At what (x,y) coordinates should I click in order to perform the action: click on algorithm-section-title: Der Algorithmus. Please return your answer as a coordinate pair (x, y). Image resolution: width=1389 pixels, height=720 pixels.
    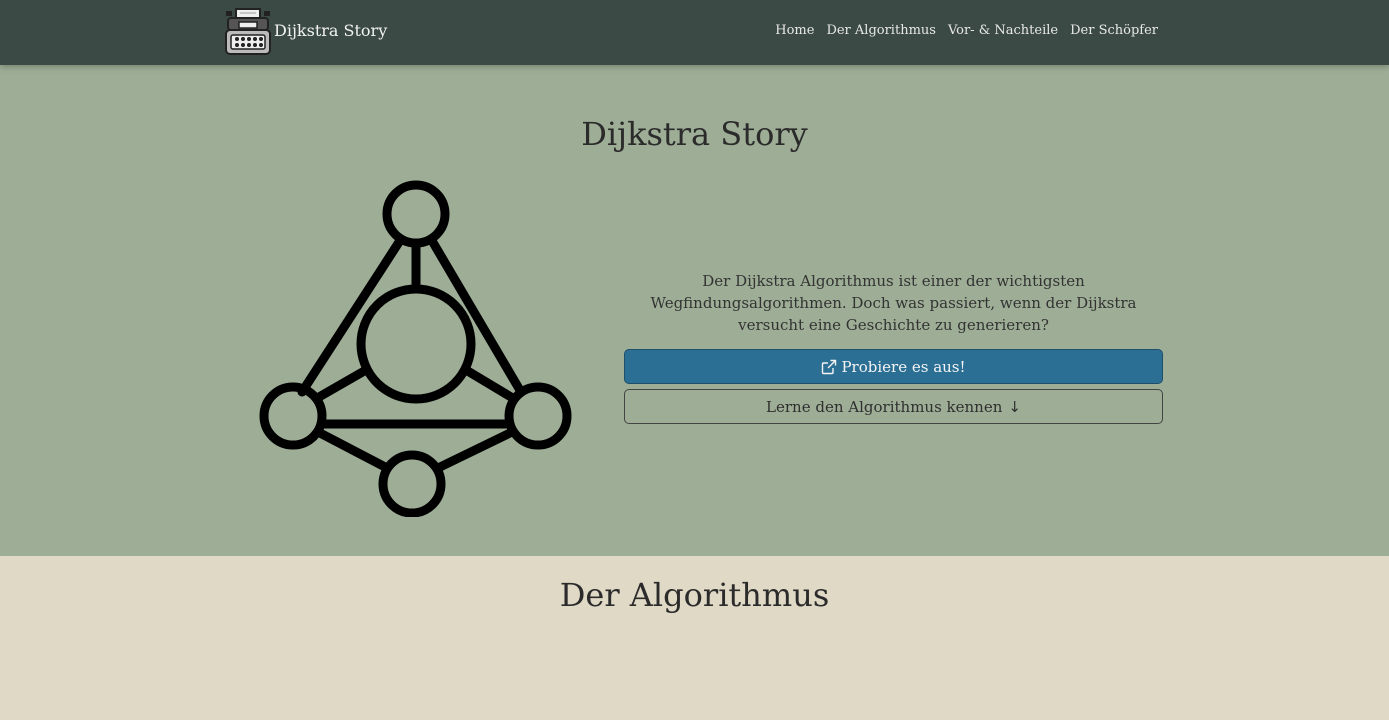
    Looking at the image, I should click on (694, 595).